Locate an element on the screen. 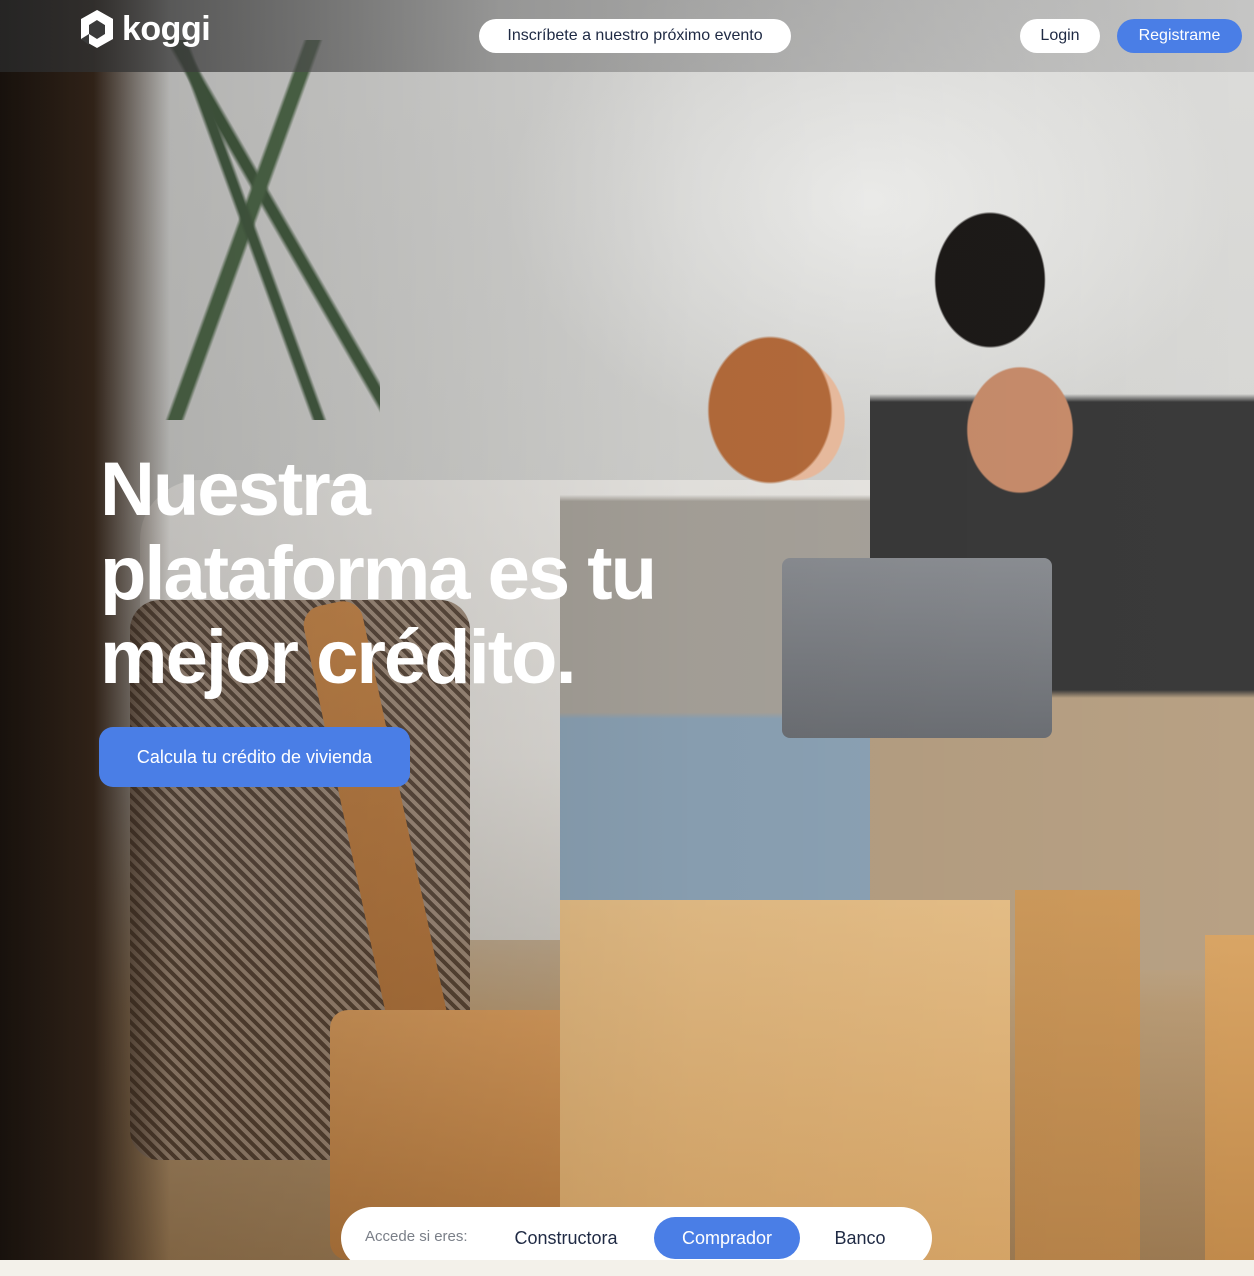  logo-text: koggi is located at coordinates (166, 28).